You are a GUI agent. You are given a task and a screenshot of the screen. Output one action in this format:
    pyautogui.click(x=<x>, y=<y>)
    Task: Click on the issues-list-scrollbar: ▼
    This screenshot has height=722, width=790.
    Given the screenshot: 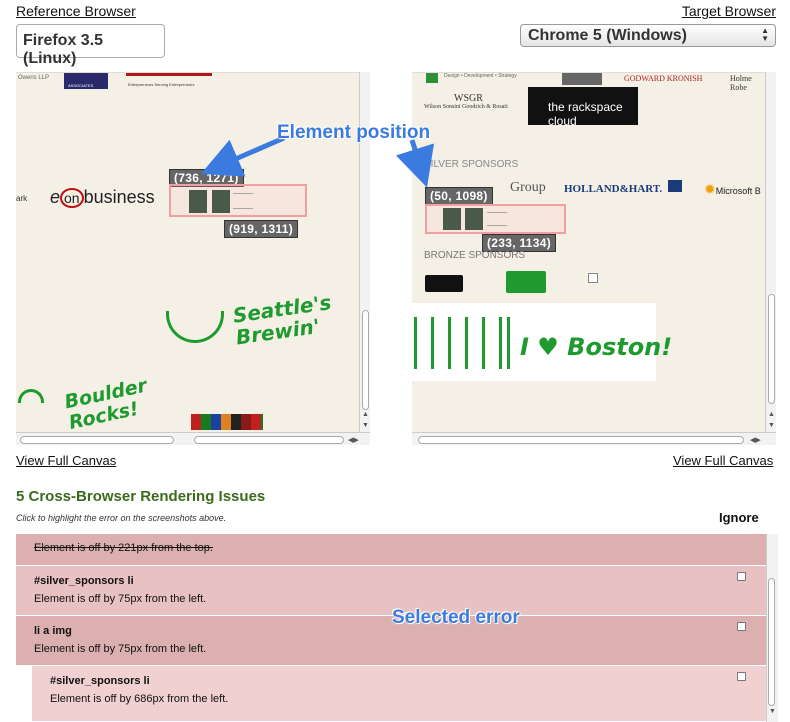 What is the action you would take?
    pyautogui.click(x=772, y=628)
    